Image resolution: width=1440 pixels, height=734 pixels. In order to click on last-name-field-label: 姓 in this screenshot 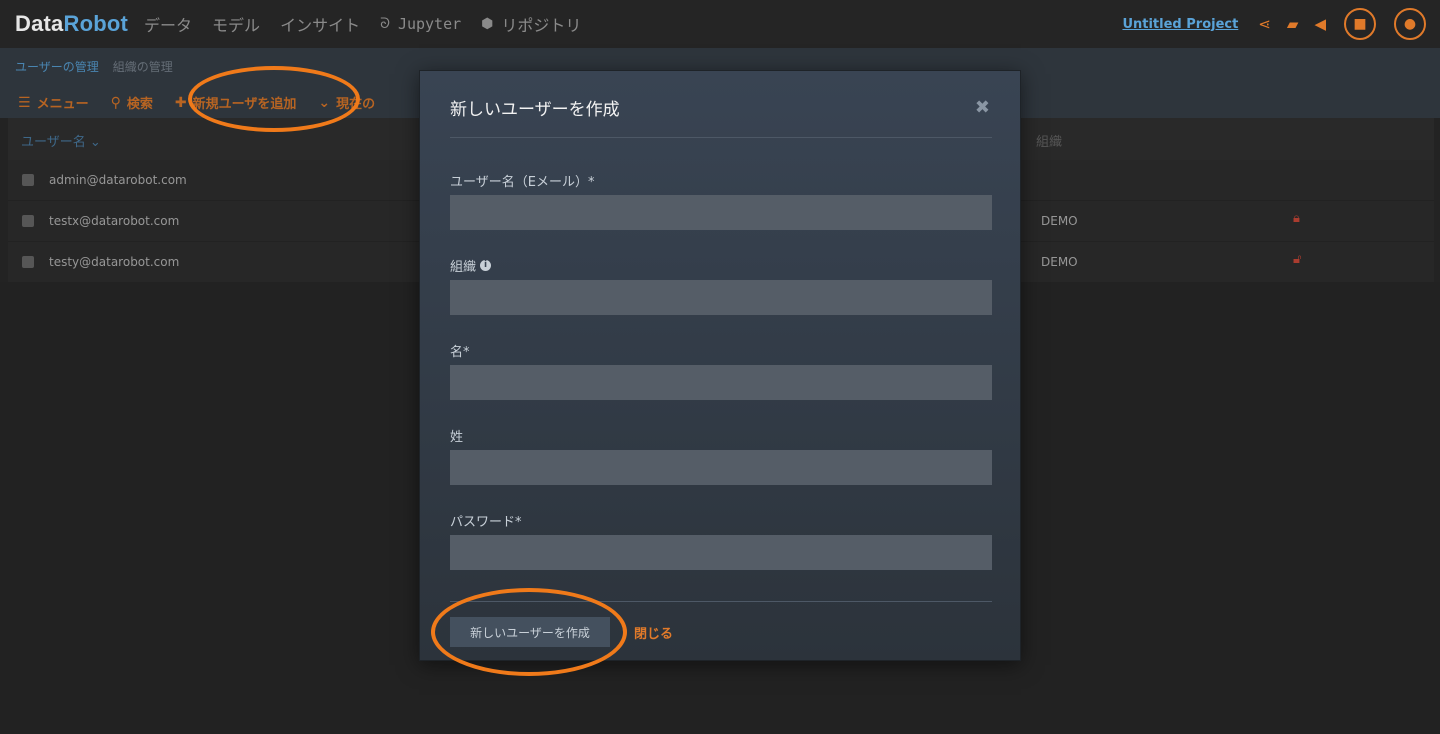, I will do `click(457, 437)`.